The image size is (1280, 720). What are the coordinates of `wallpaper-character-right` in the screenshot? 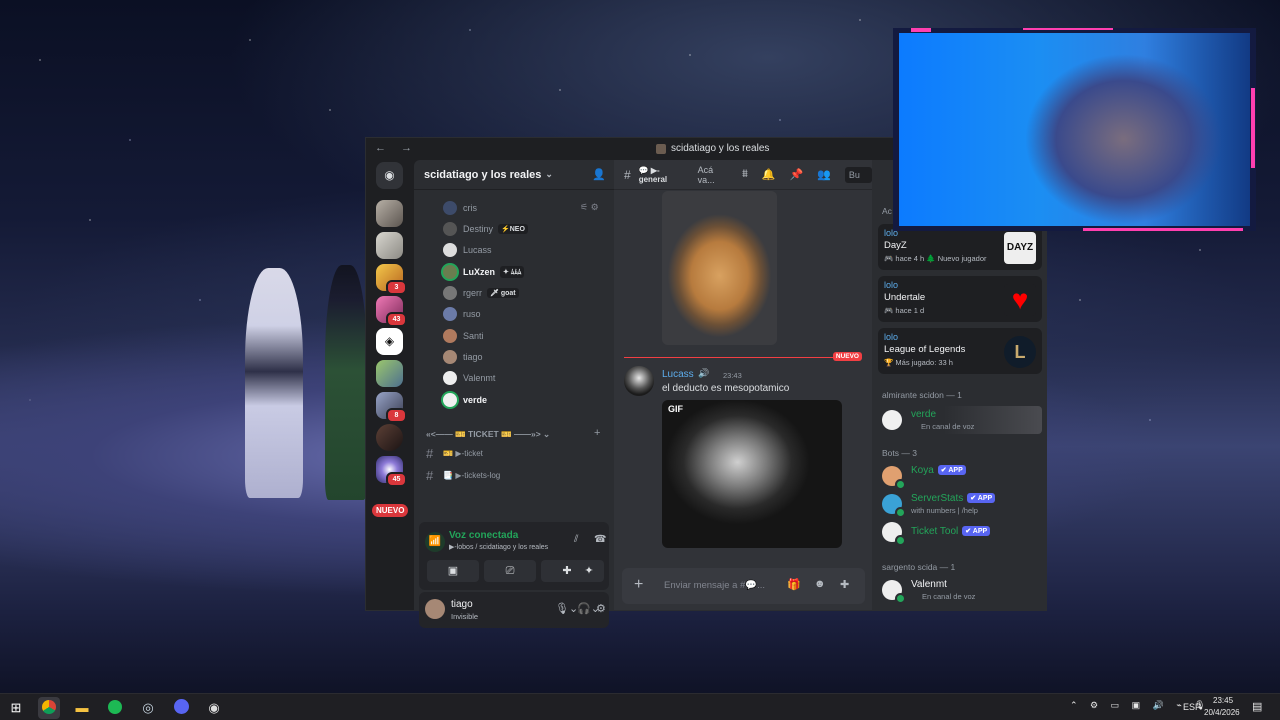 It's located at (346, 382).